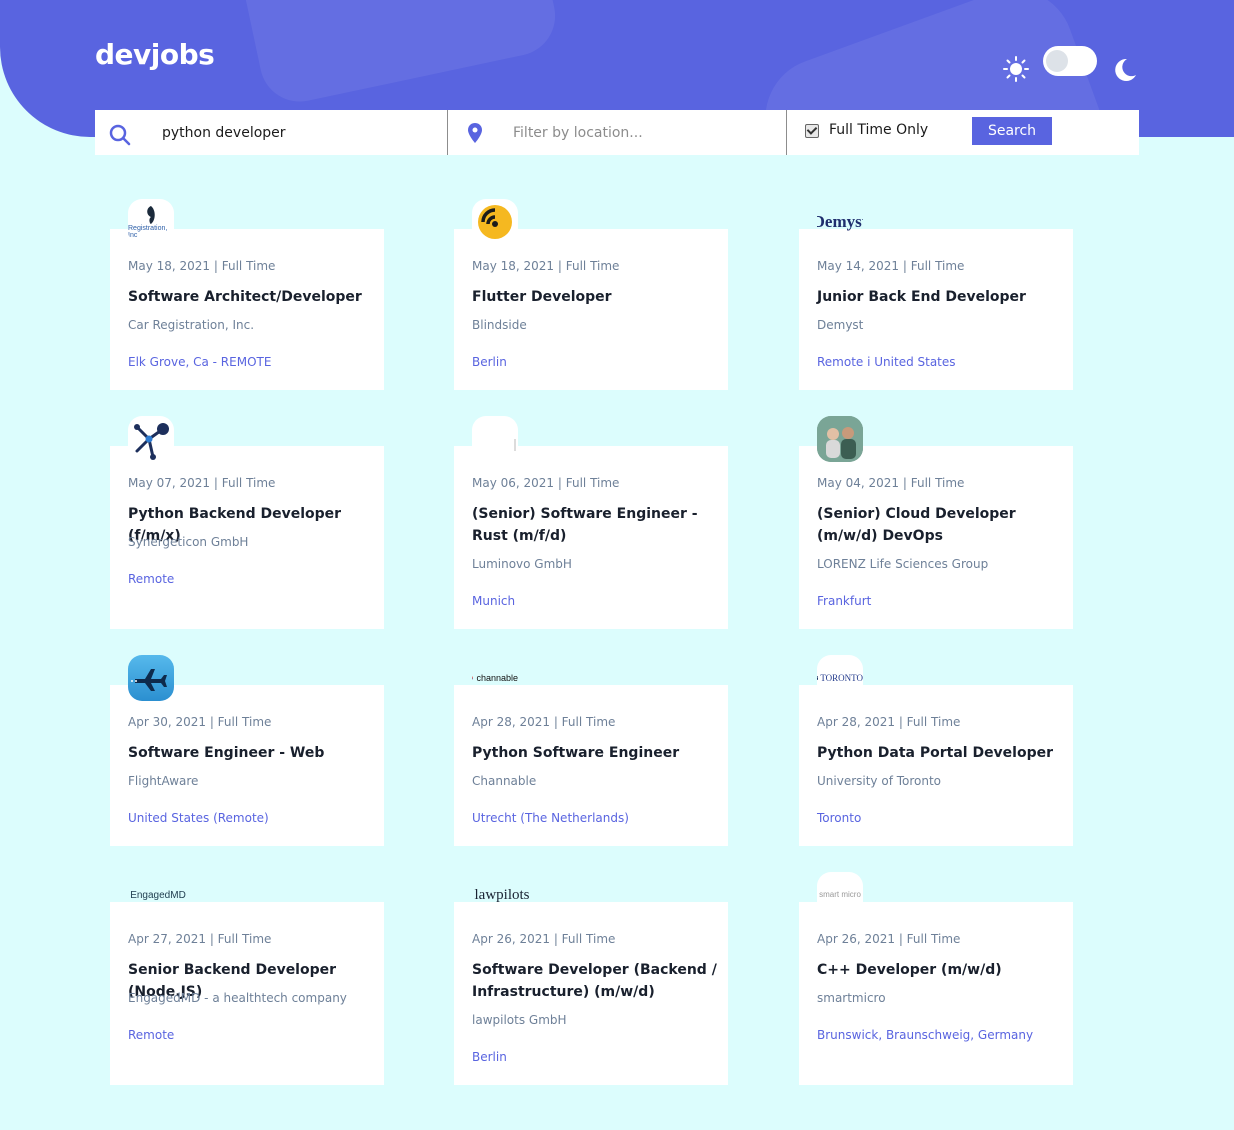 The width and height of the screenshot is (1234, 1130). What do you see at coordinates (903, 564) in the screenshot?
I see `company-name: LORENZ Life Sciences Group` at bounding box center [903, 564].